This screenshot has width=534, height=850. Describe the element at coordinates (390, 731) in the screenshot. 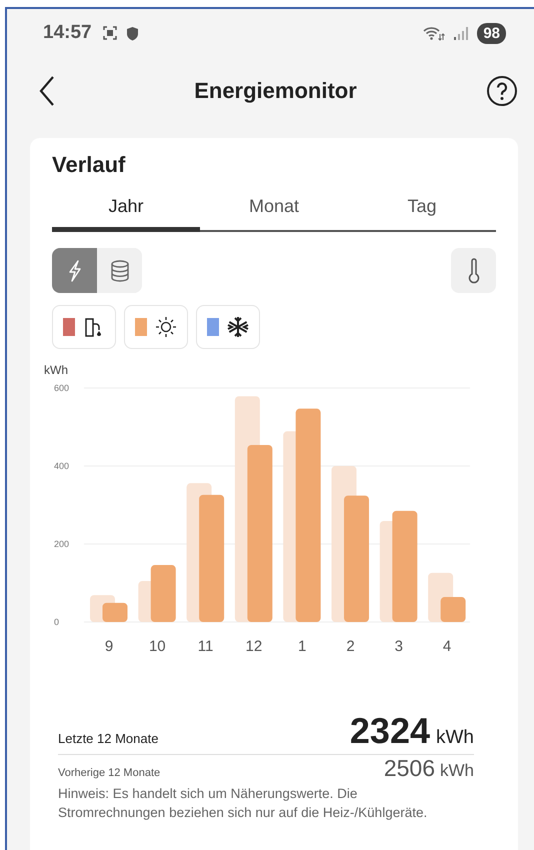

I see `current-value: 2324` at that location.